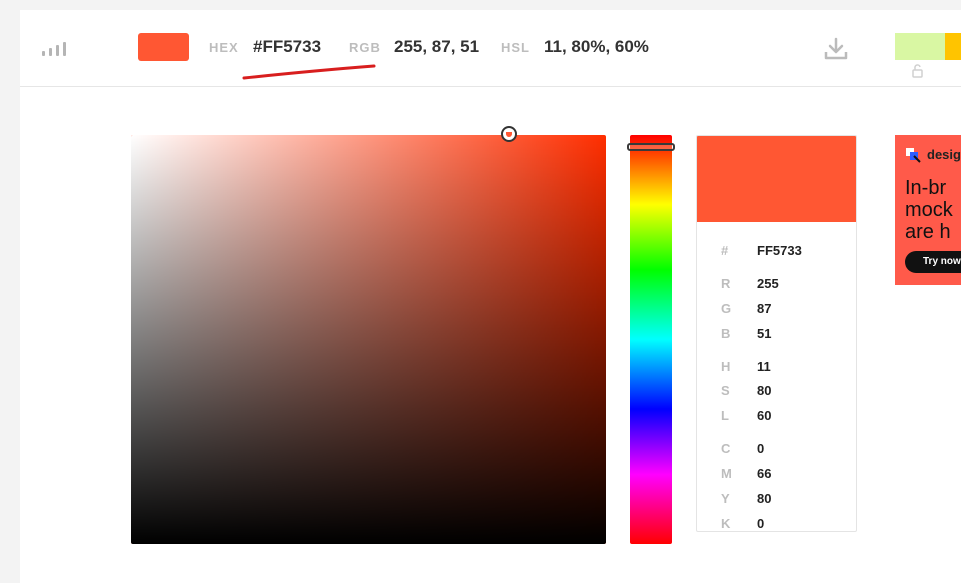 The width and height of the screenshot is (961, 583). Describe the element at coordinates (309, 72) in the screenshot. I see `hand-drawn-underline` at that location.